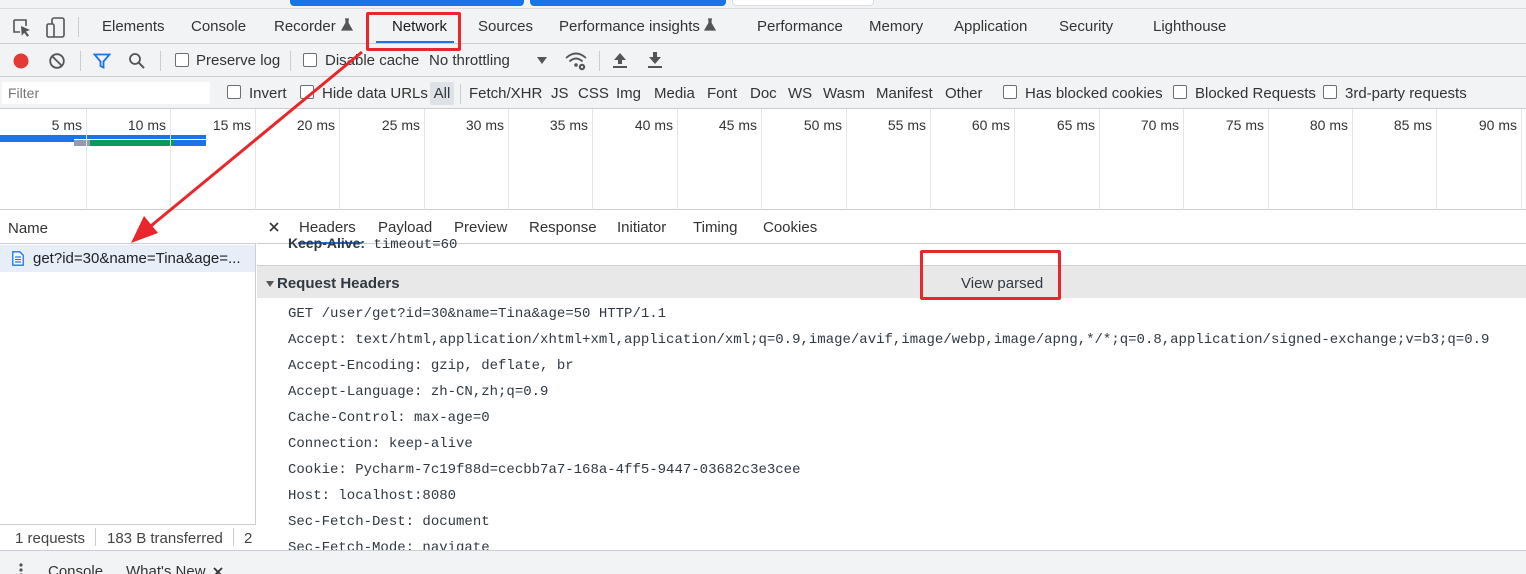 The height and width of the screenshot is (574, 1526). What do you see at coordinates (315, 125) in the screenshot?
I see `timeline-tick-label: 20 ms` at bounding box center [315, 125].